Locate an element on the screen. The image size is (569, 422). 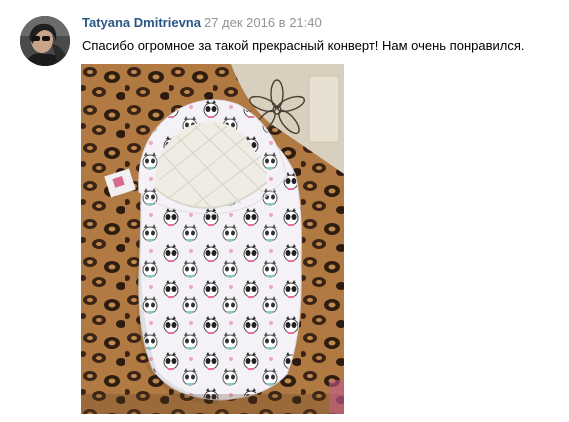
comment-date-link: 27 дек 2016 в 21:40 is located at coordinates (263, 22).